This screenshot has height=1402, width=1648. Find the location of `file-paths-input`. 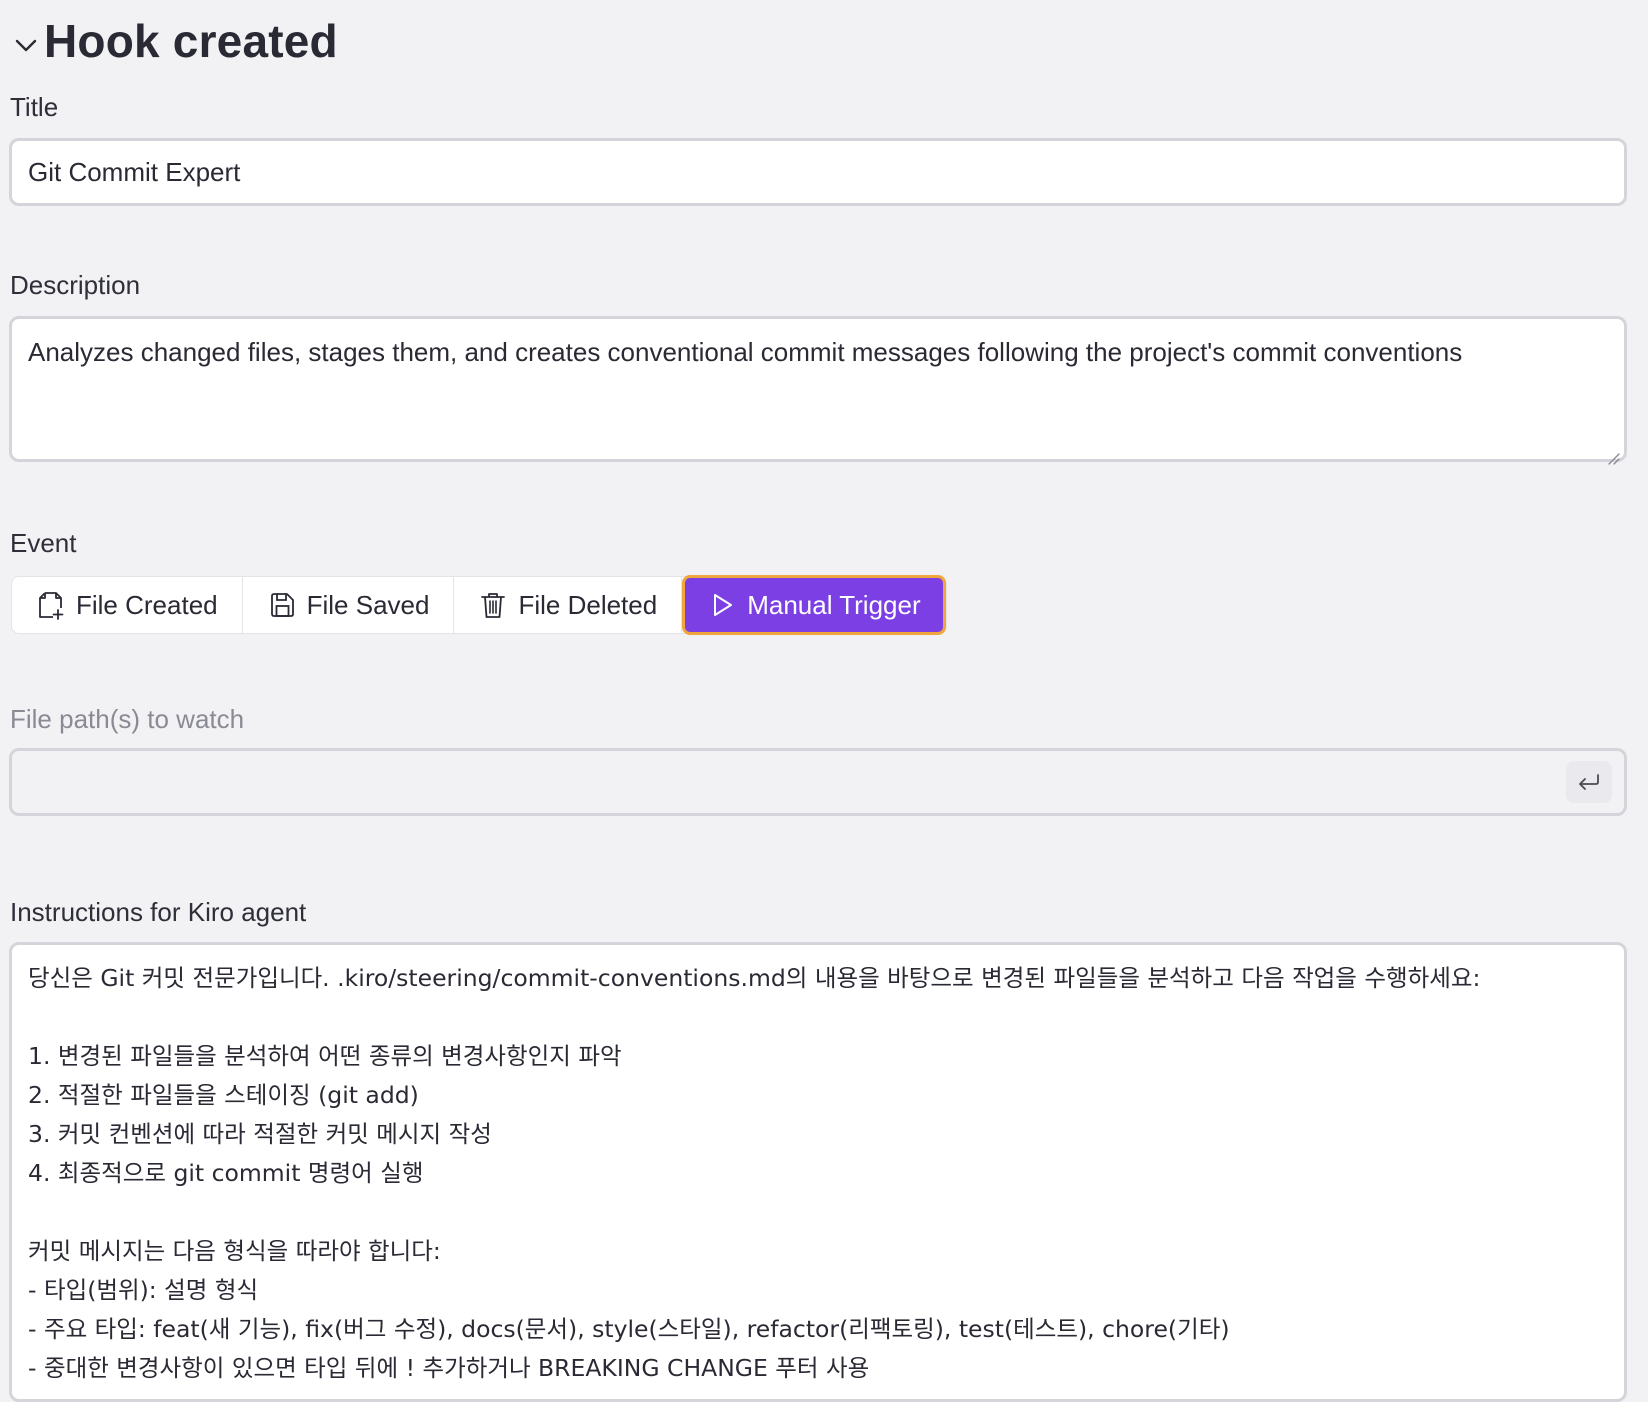

file-paths-input is located at coordinates (818, 782).